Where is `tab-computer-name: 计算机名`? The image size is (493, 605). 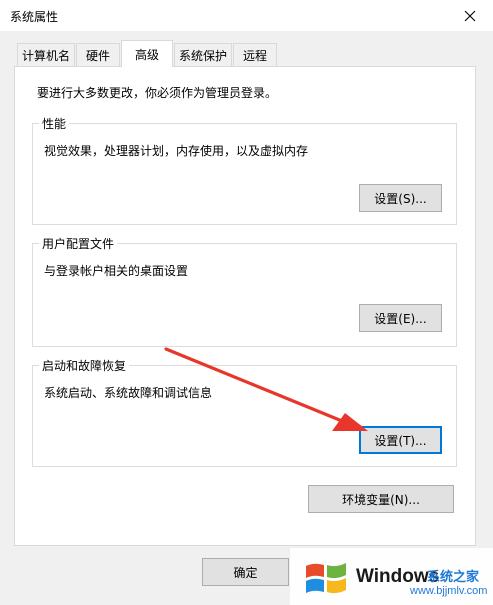 tab-computer-name: 计算机名 is located at coordinates (46, 54).